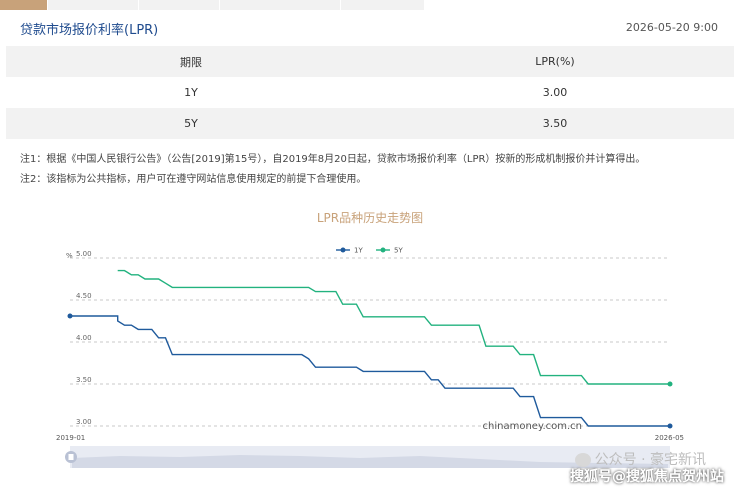  What do you see at coordinates (70, 438) in the screenshot?
I see `x-tick-label: 2019-01` at bounding box center [70, 438].